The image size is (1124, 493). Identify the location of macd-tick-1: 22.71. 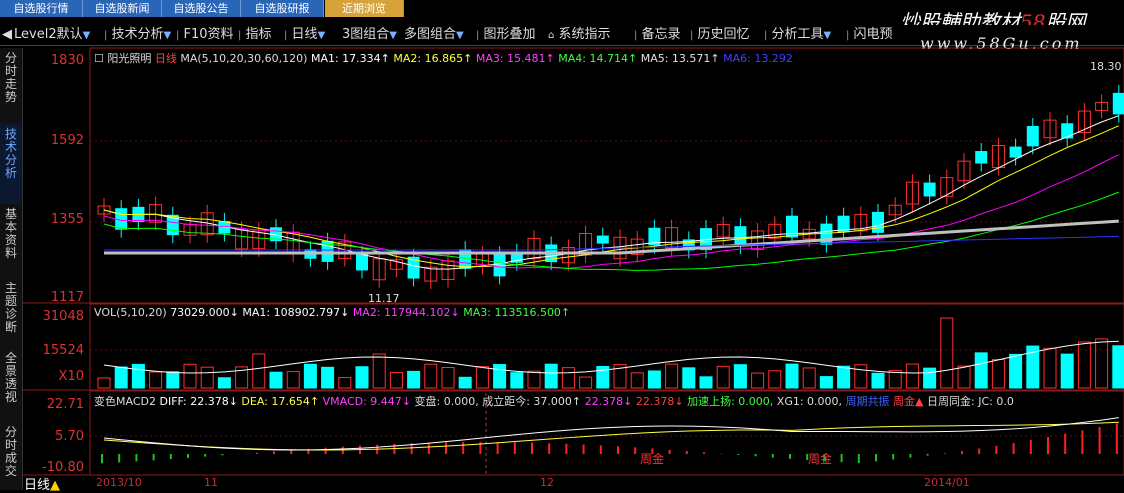
(65, 404).